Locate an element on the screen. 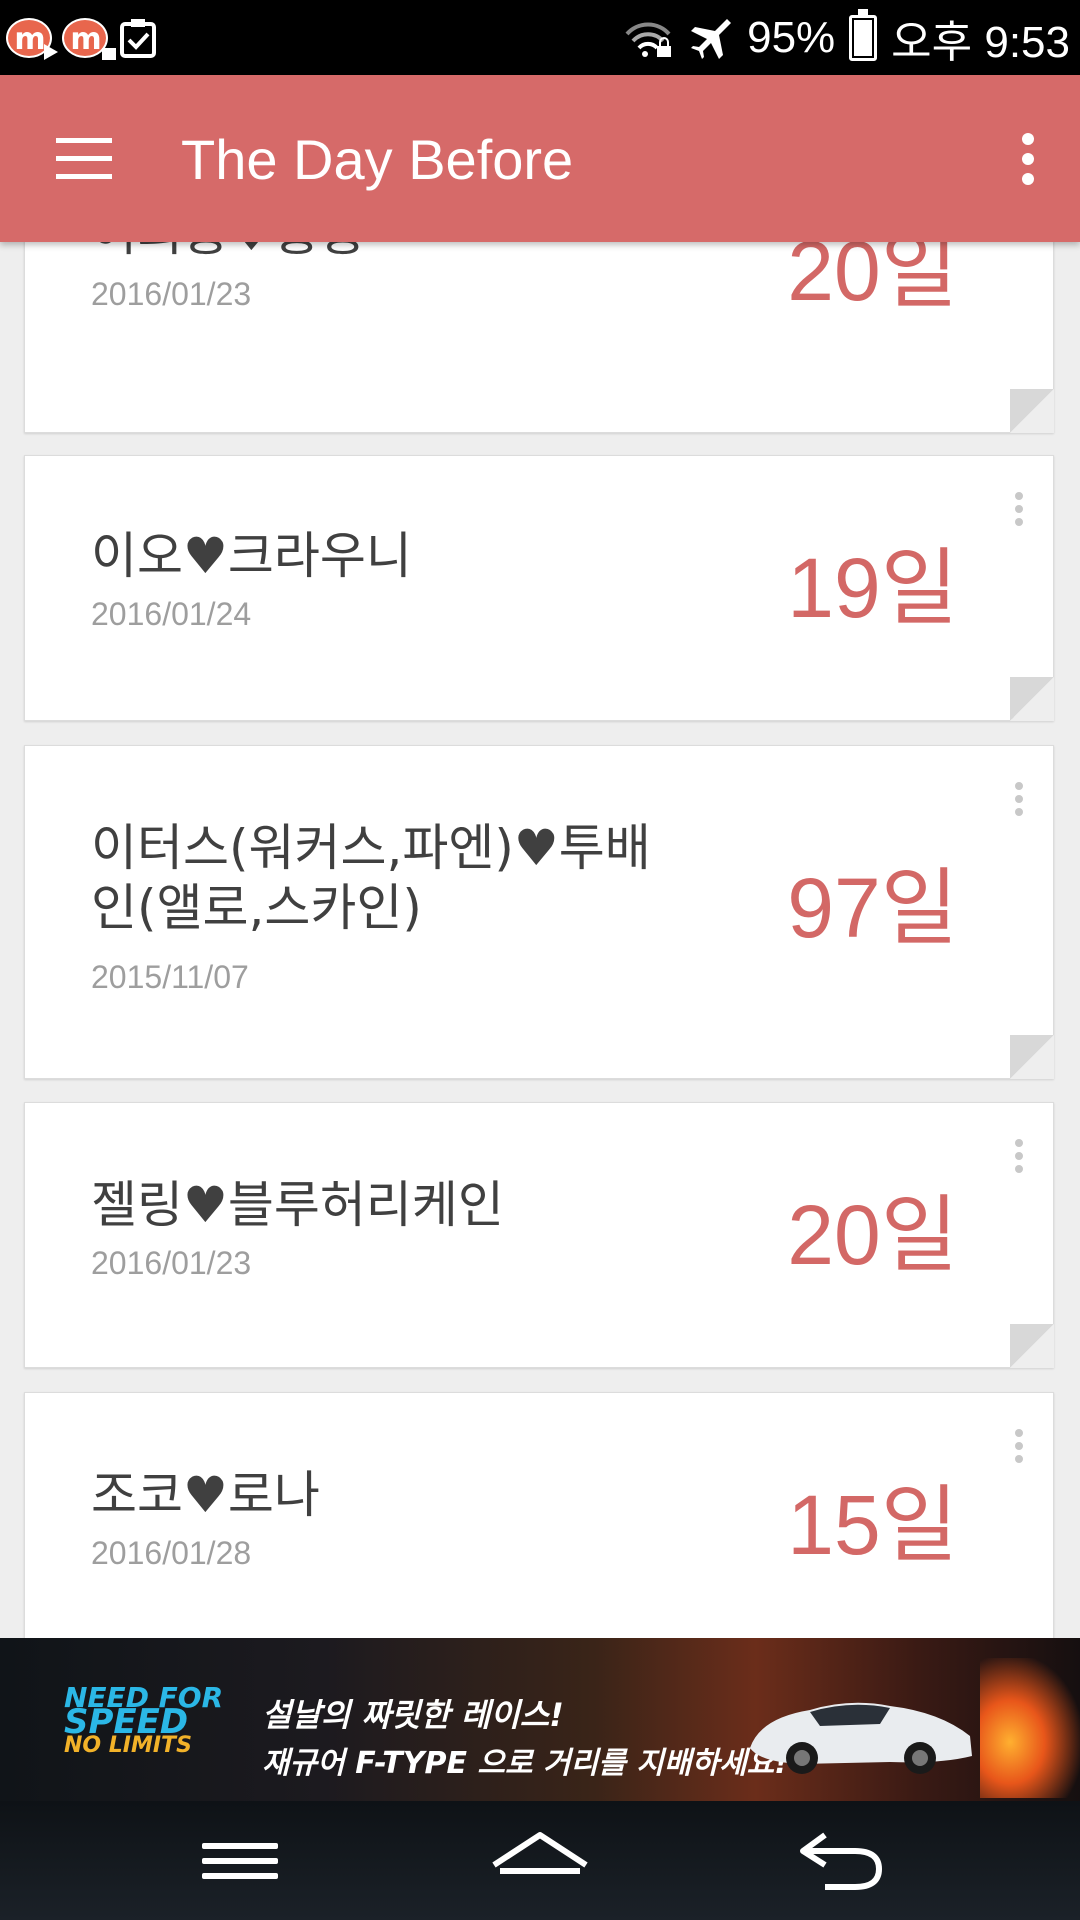 This screenshot has width=1080, height=1920. list-item: 조코♥로나 2016/01/28 15일 is located at coordinates (539, 1515).